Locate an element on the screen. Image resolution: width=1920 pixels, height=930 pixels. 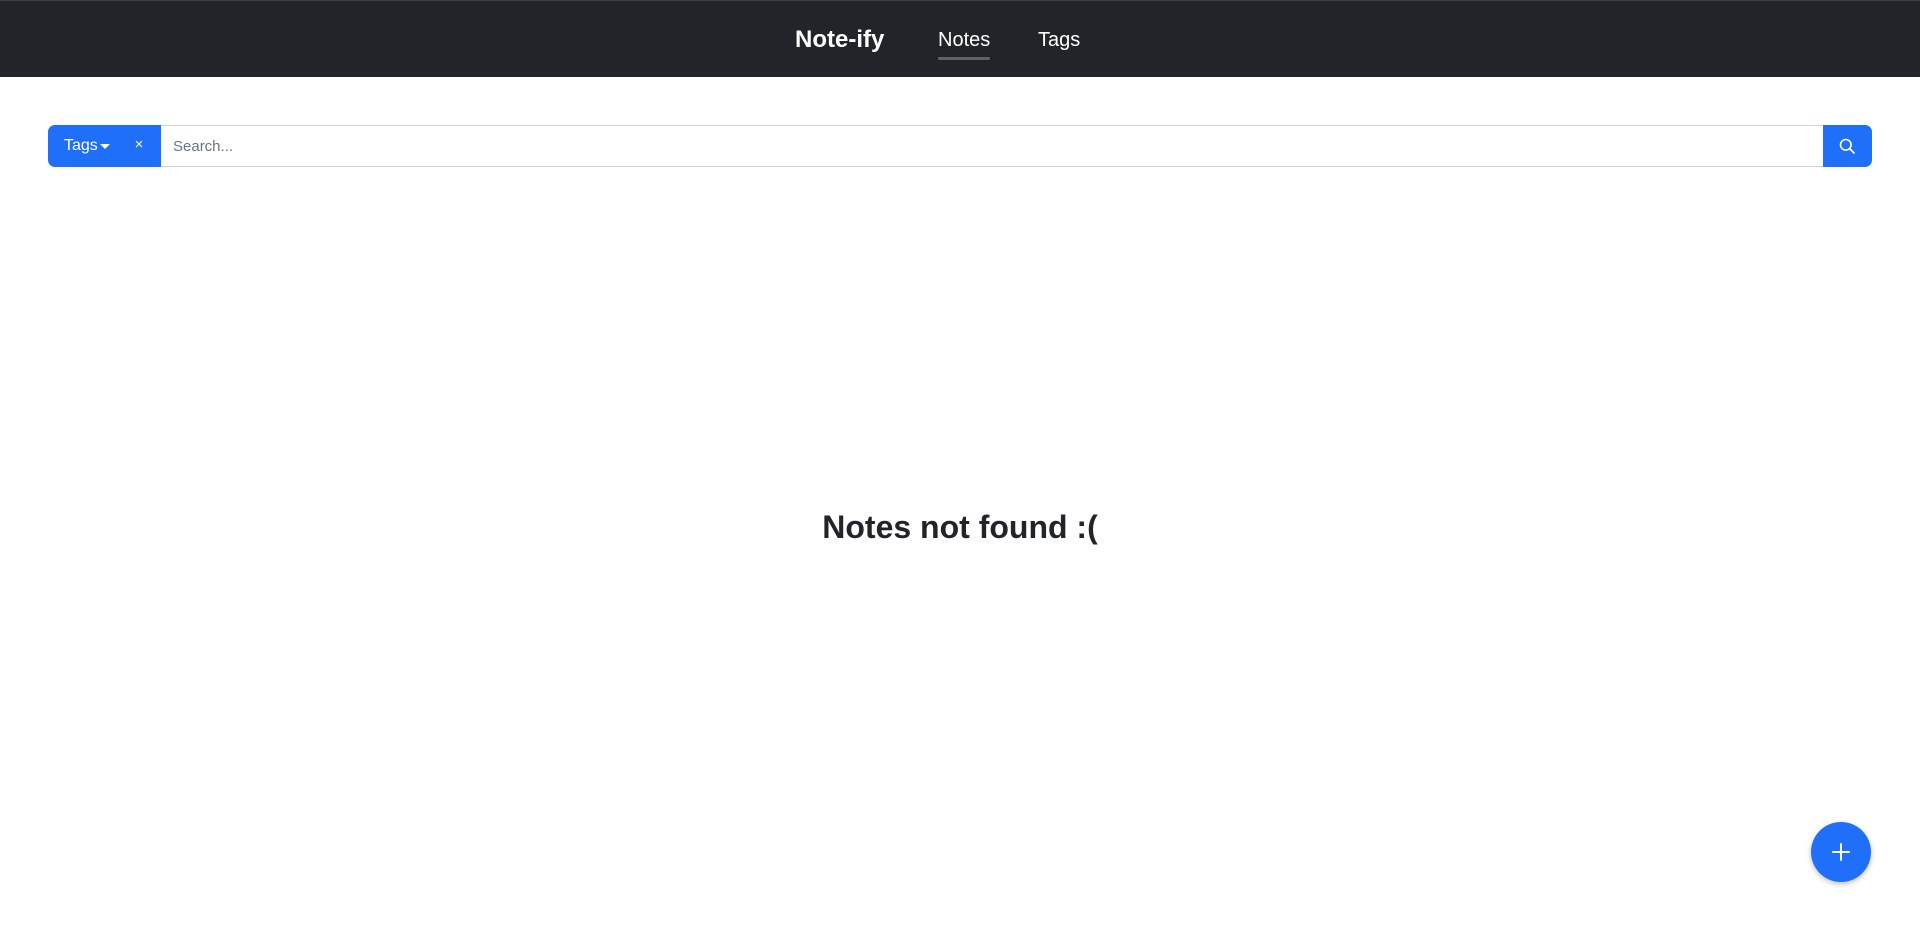
clear-tags-button: × is located at coordinates (139, 145).